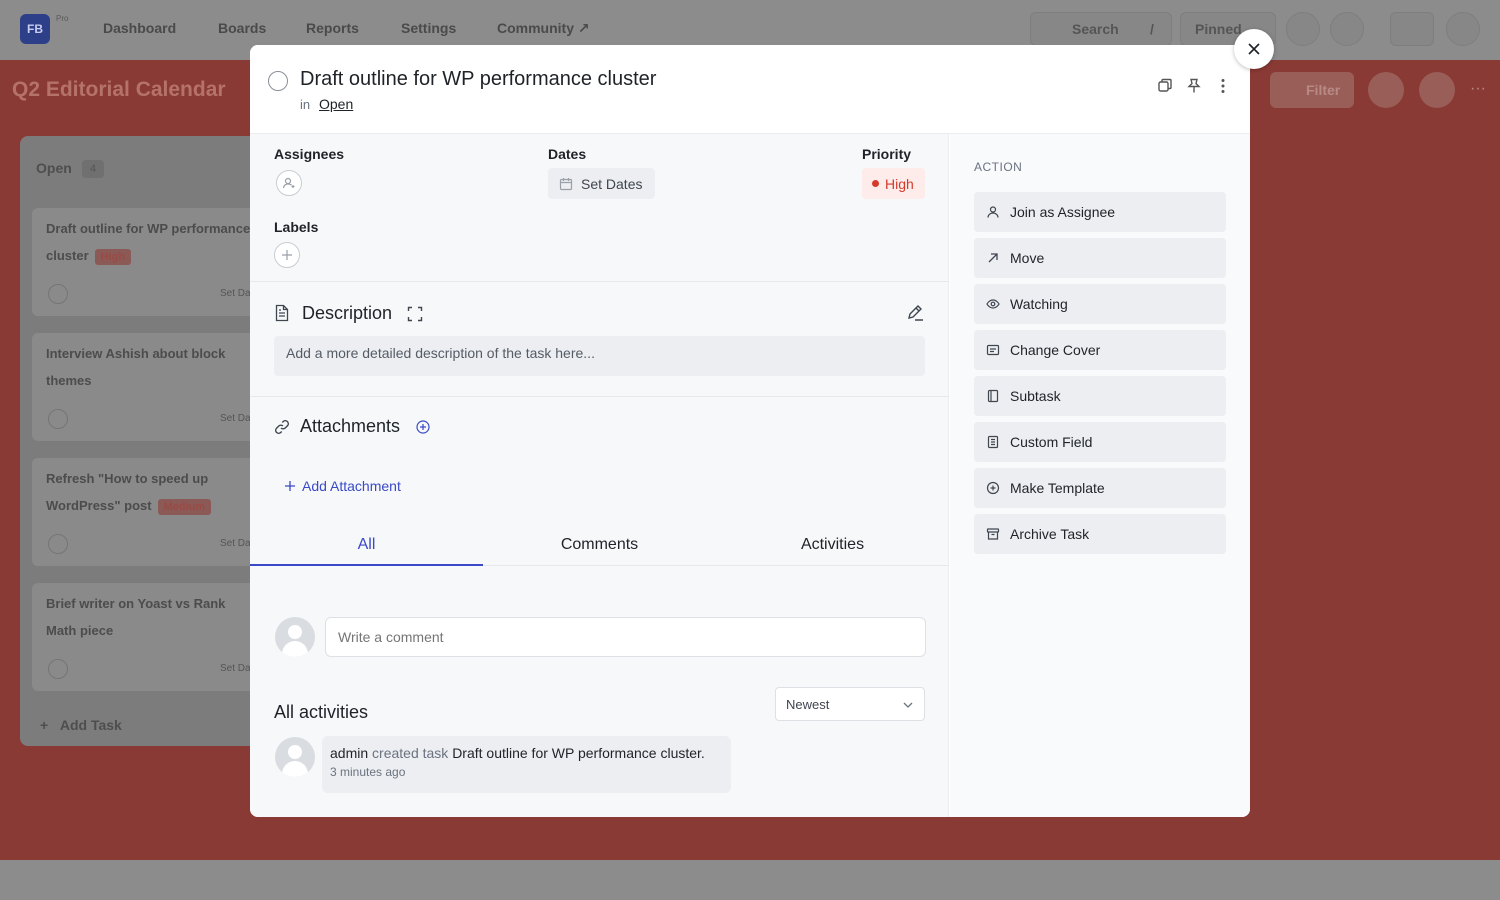  Describe the element at coordinates (1152, 29) in the screenshot. I see `search-shortcut: /` at that location.